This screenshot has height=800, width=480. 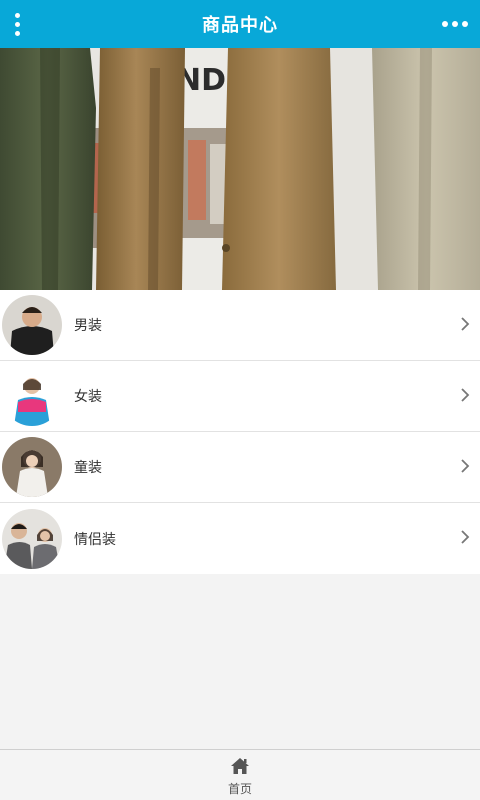 I want to click on kids-clothing-thumb, so click(x=32, y=467).